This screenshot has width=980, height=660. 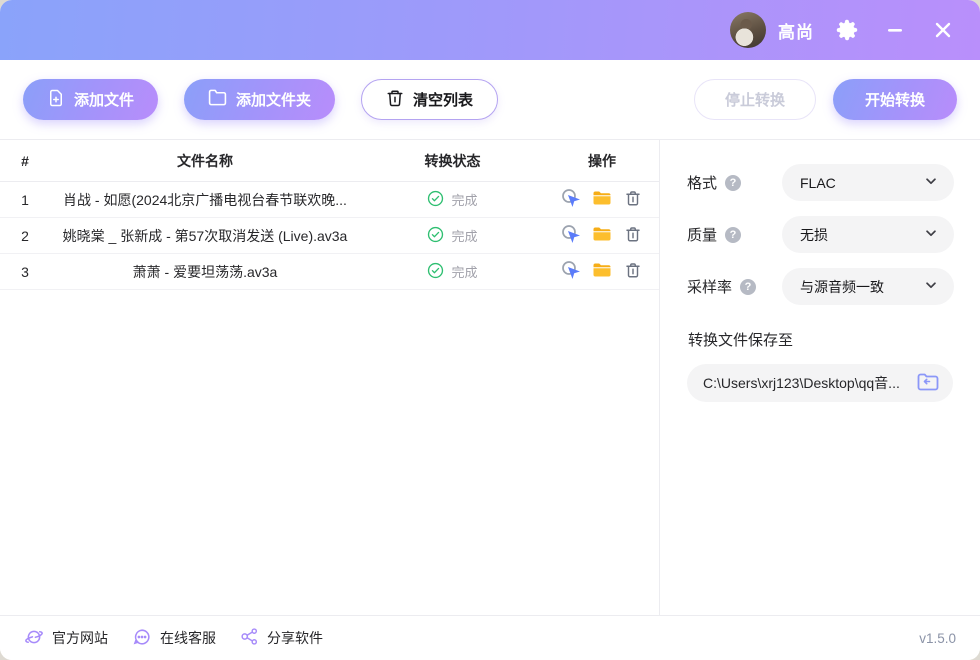 What do you see at coordinates (25, 271) in the screenshot?
I see `row-index: 3` at bounding box center [25, 271].